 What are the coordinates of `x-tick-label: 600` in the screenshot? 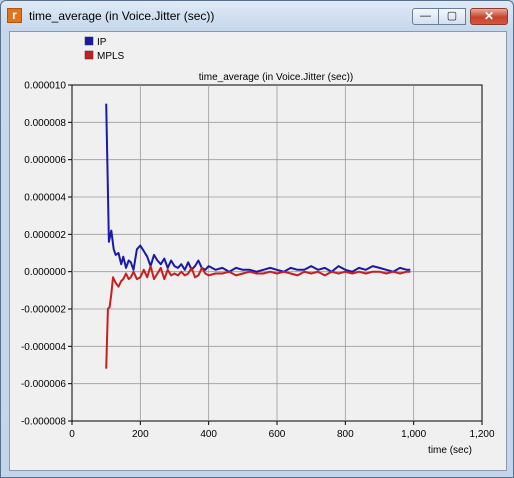 It's located at (277, 434).